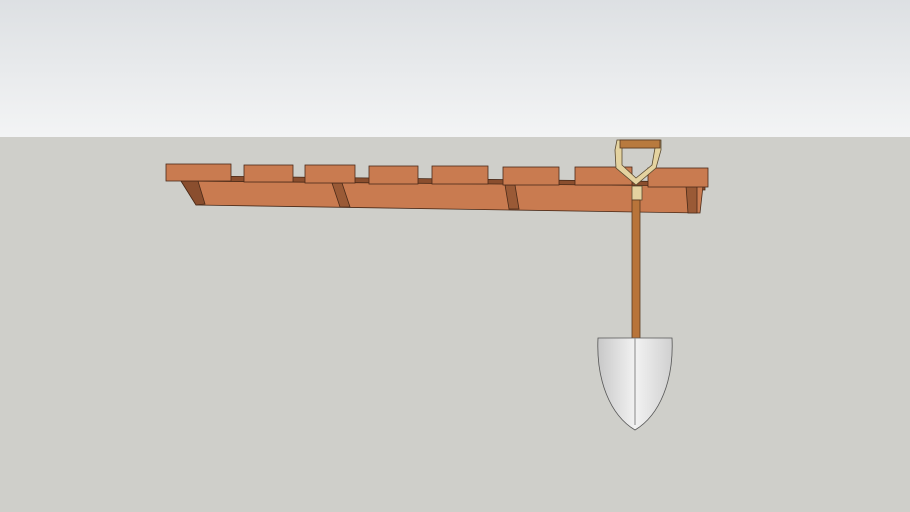 Image resolution: width=910 pixels, height=512 pixels. I want to click on shovel-shaft, so click(636, 270).